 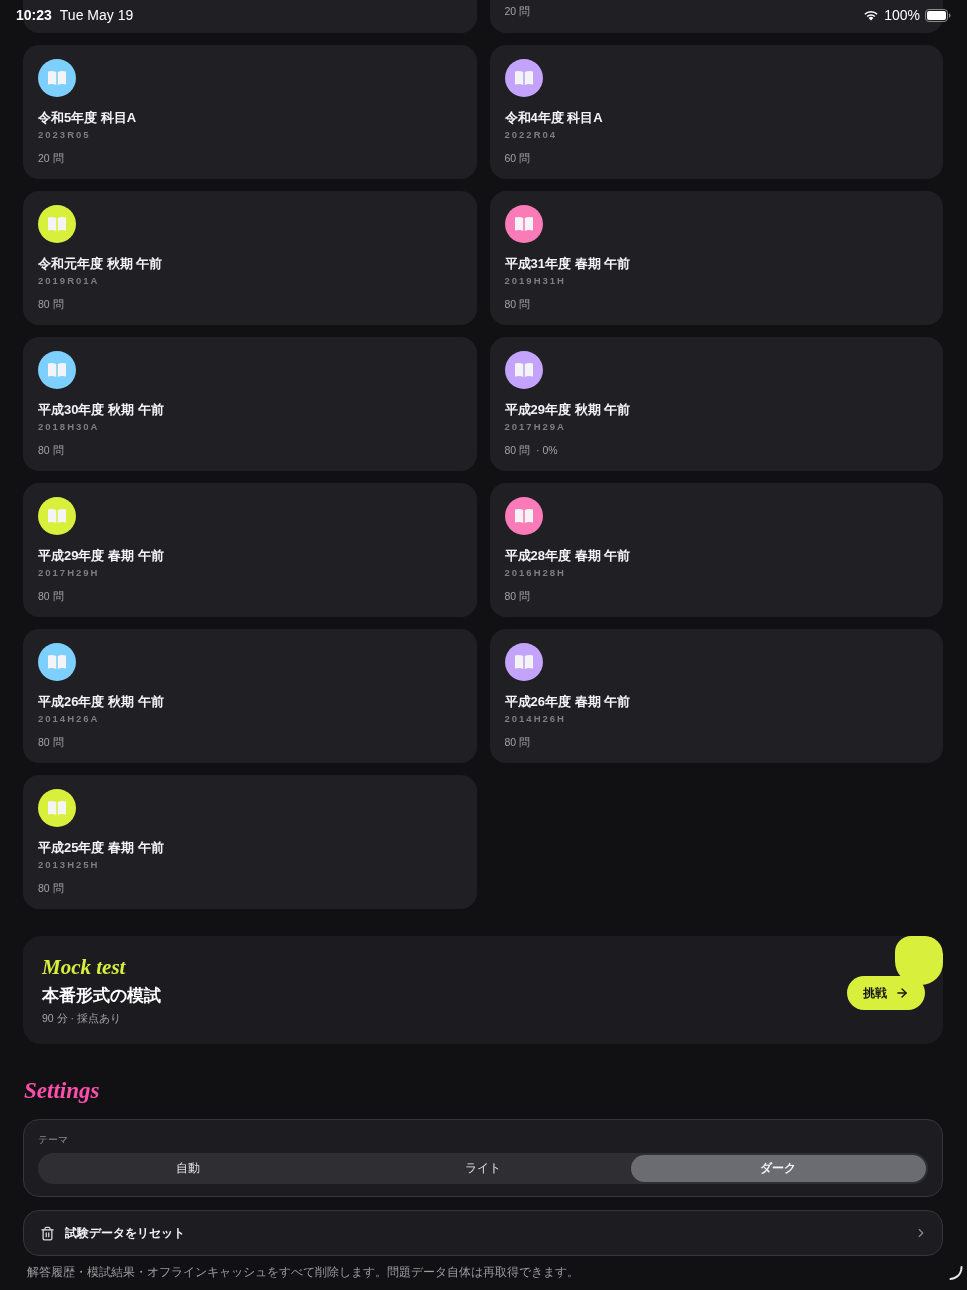 What do you see at coordinates (64, 134) in the screenshot?
I see `exam-code: 2023R05` at bounding box center [64, 134].